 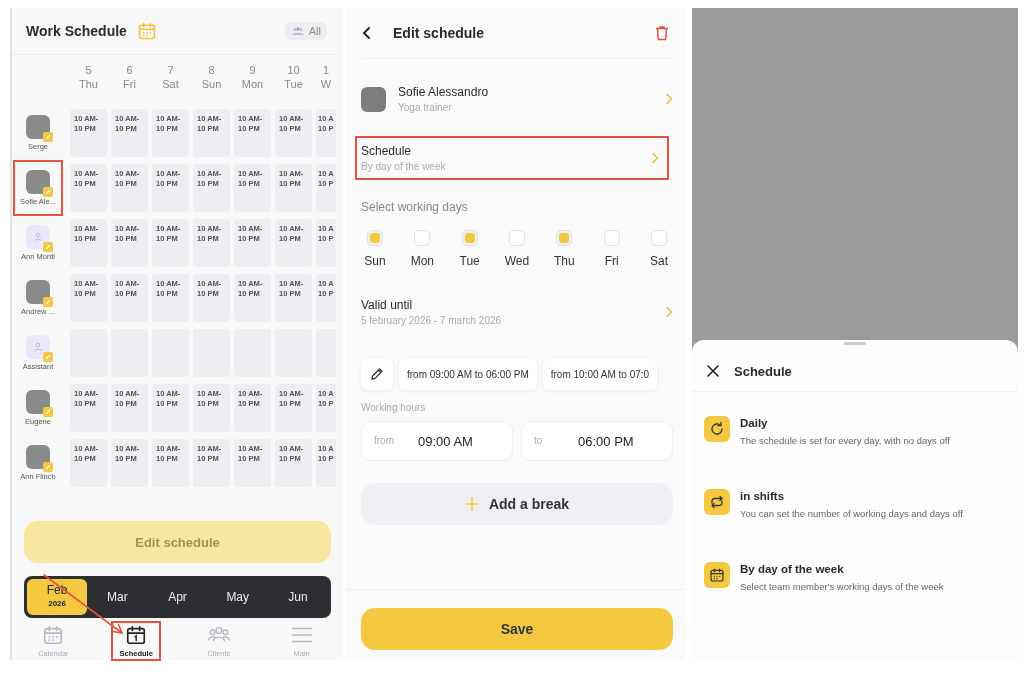 I want to click on day-number: 6, so click(x=129, y=70).